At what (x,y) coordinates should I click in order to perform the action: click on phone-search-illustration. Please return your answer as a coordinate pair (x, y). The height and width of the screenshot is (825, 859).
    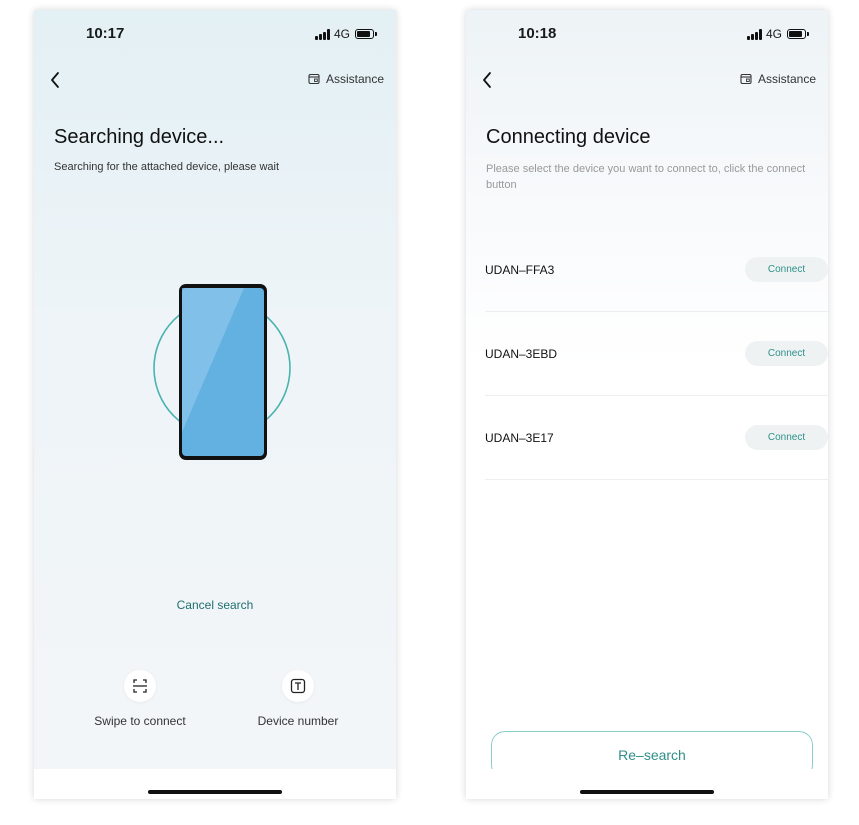
    Looking at the image, I should click on (222, 372).